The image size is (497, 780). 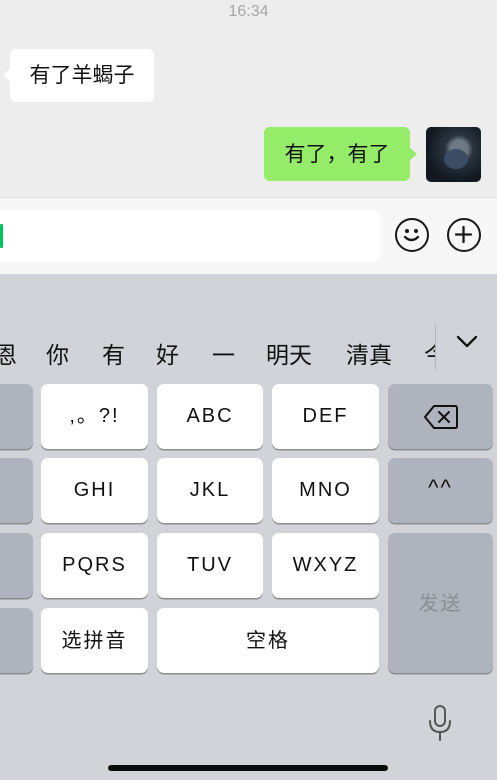 I want to click on plus-icon, so click(x=463, y=234).